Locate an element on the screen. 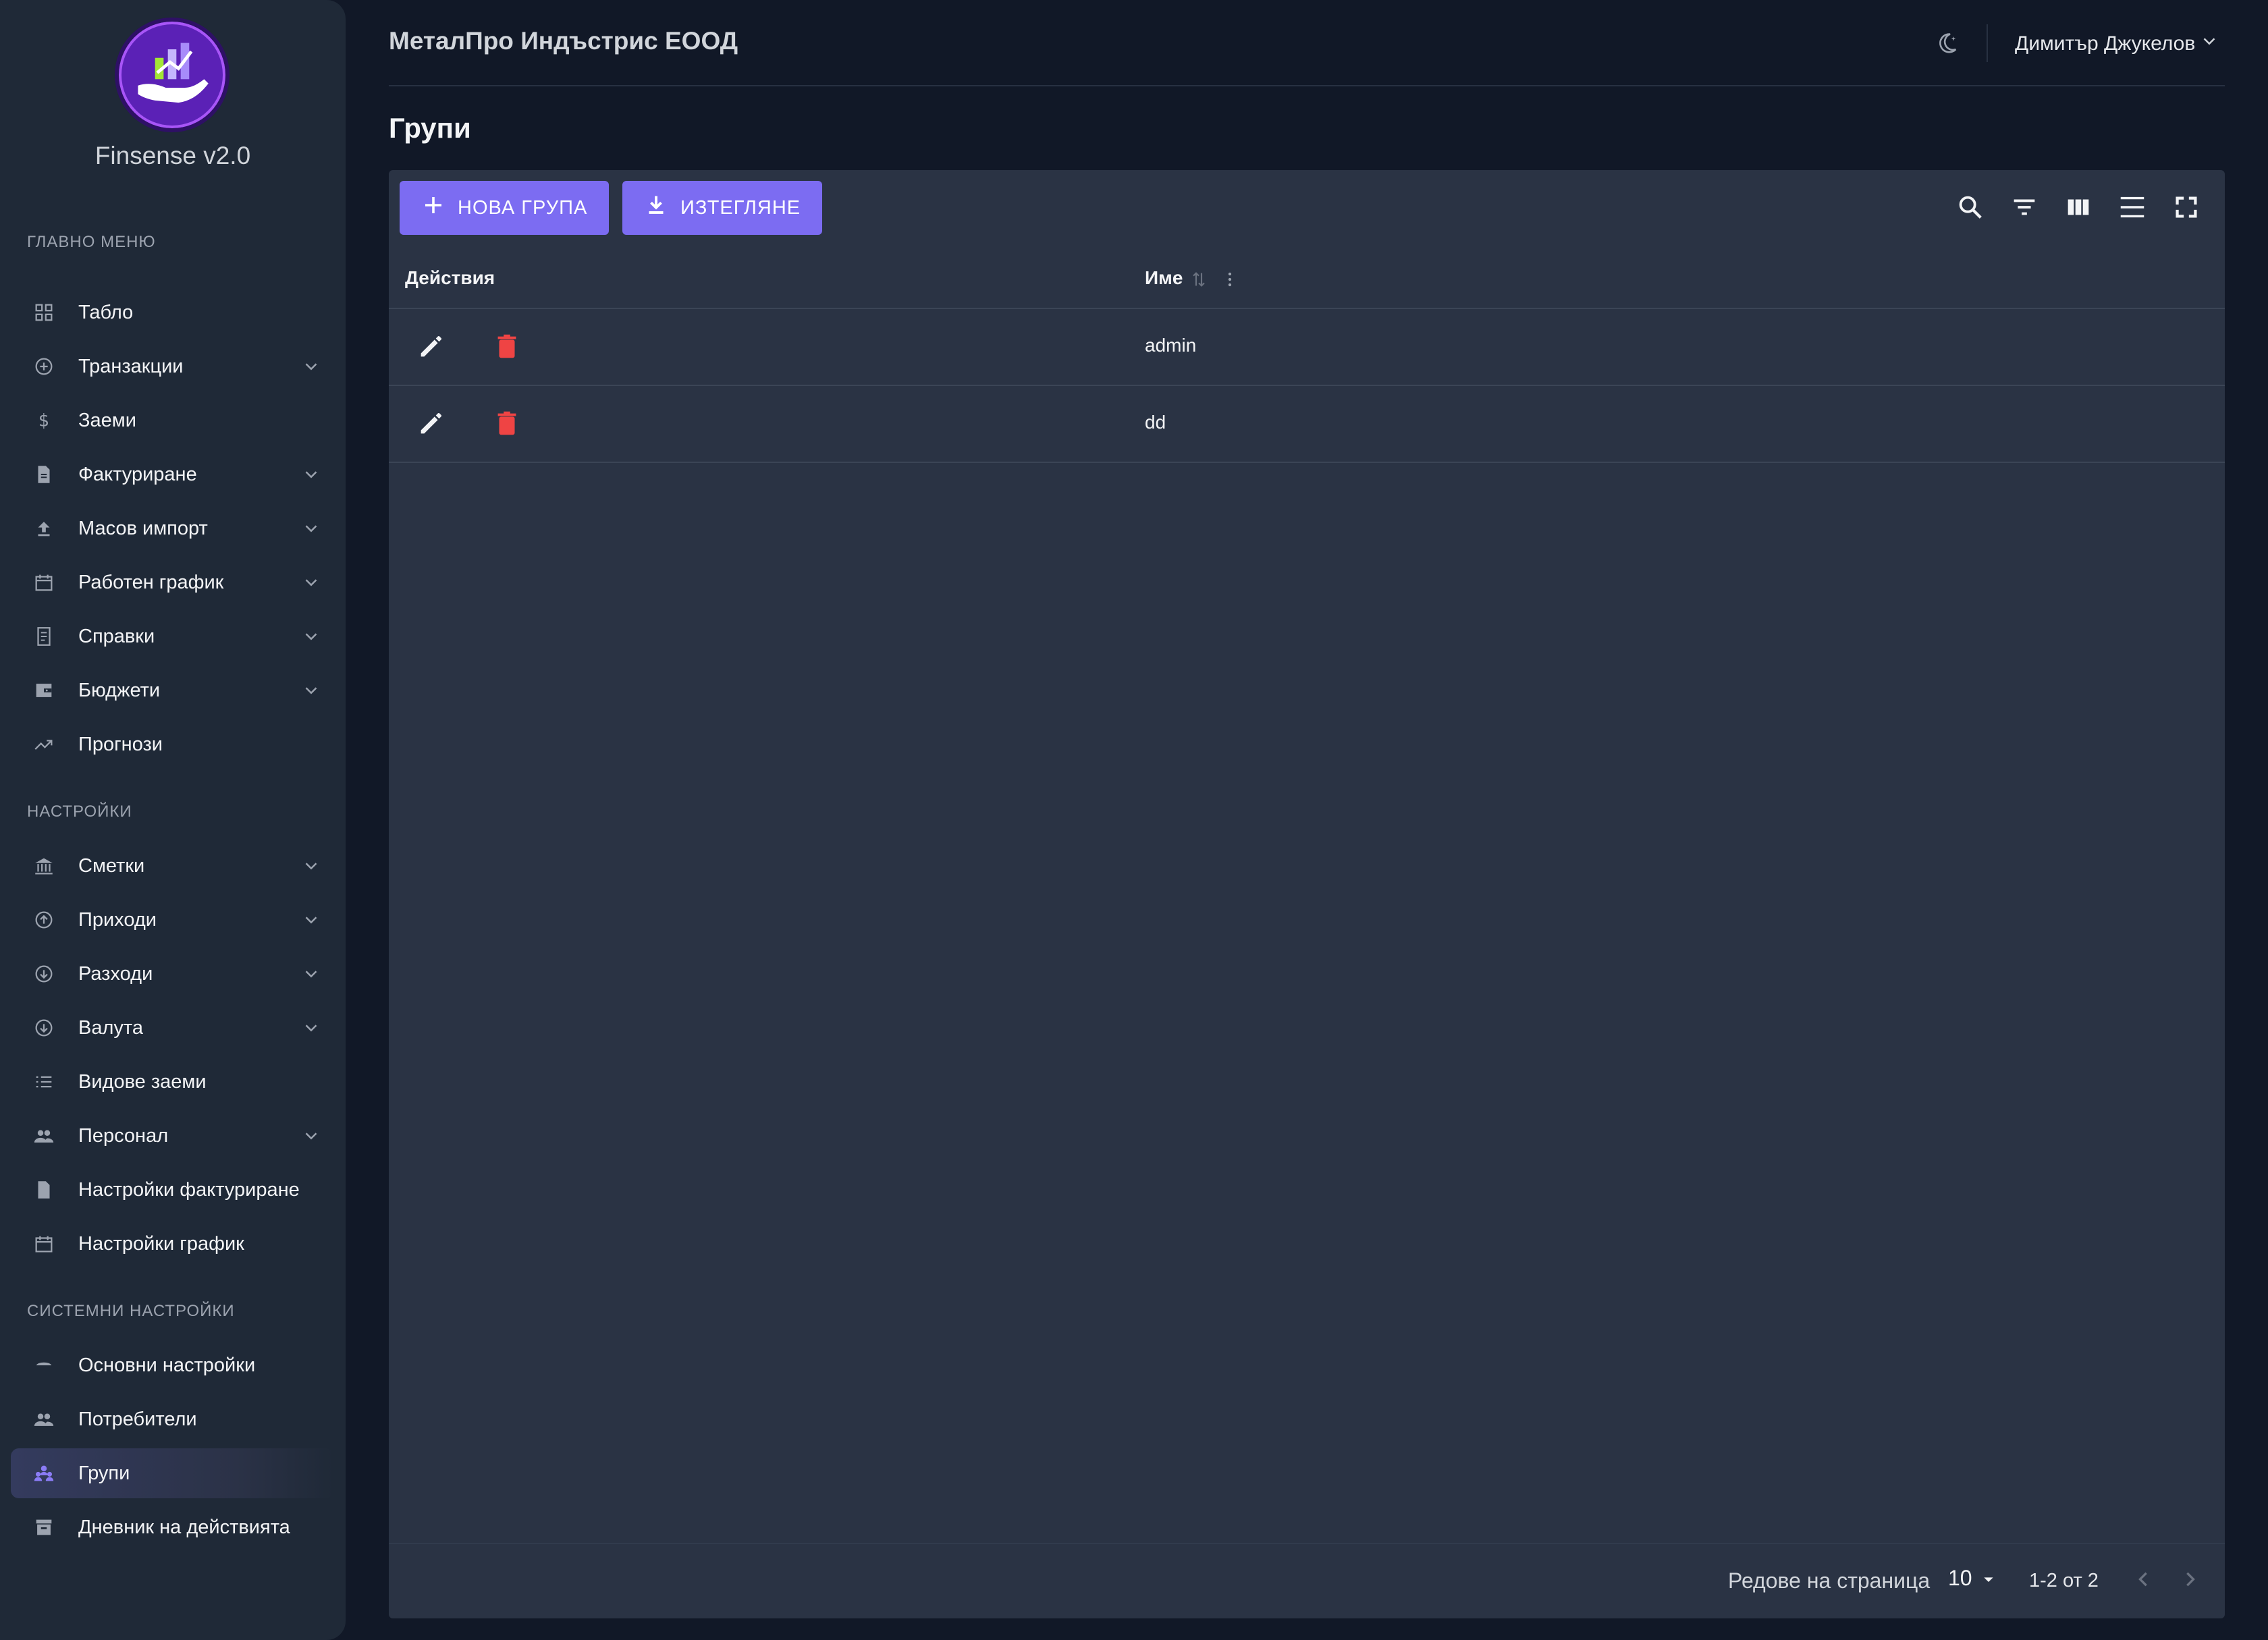 This screenshot has height=1640, width=2268. column-header-name: Име is located at coordinates (1164, 278).